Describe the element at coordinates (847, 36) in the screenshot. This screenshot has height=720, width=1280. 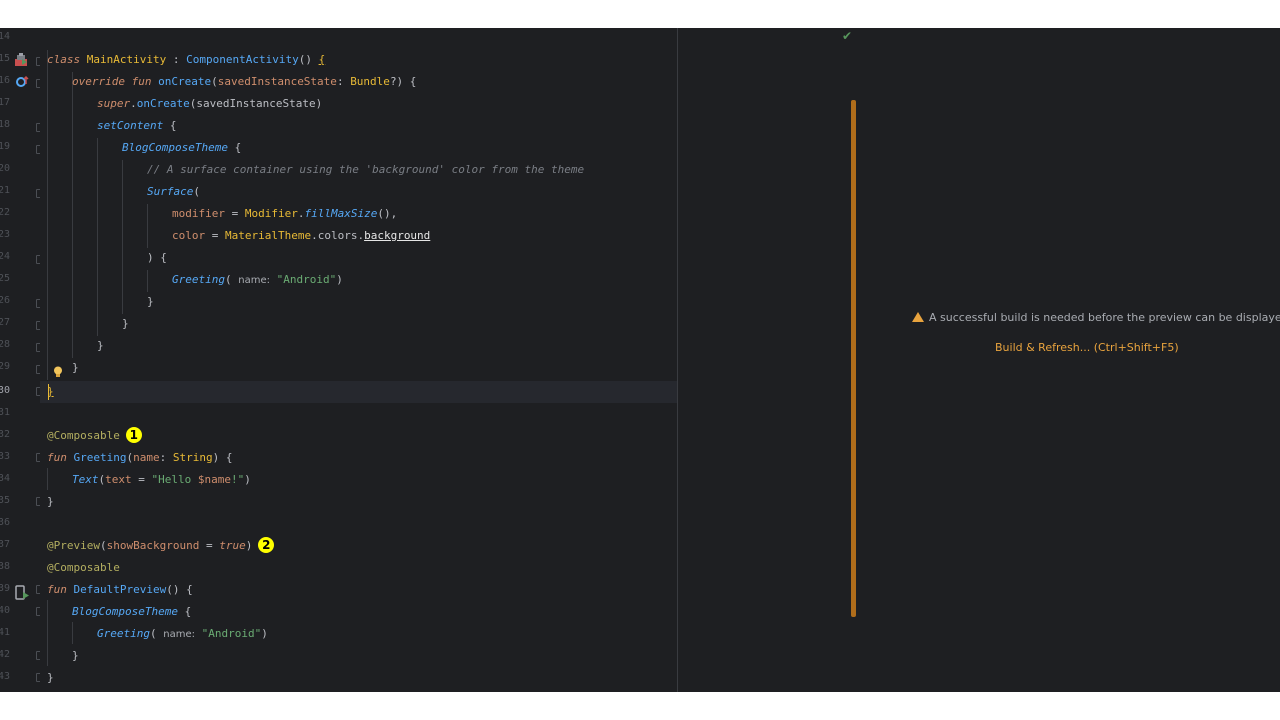
I see `check-icon: ✔` at that location.